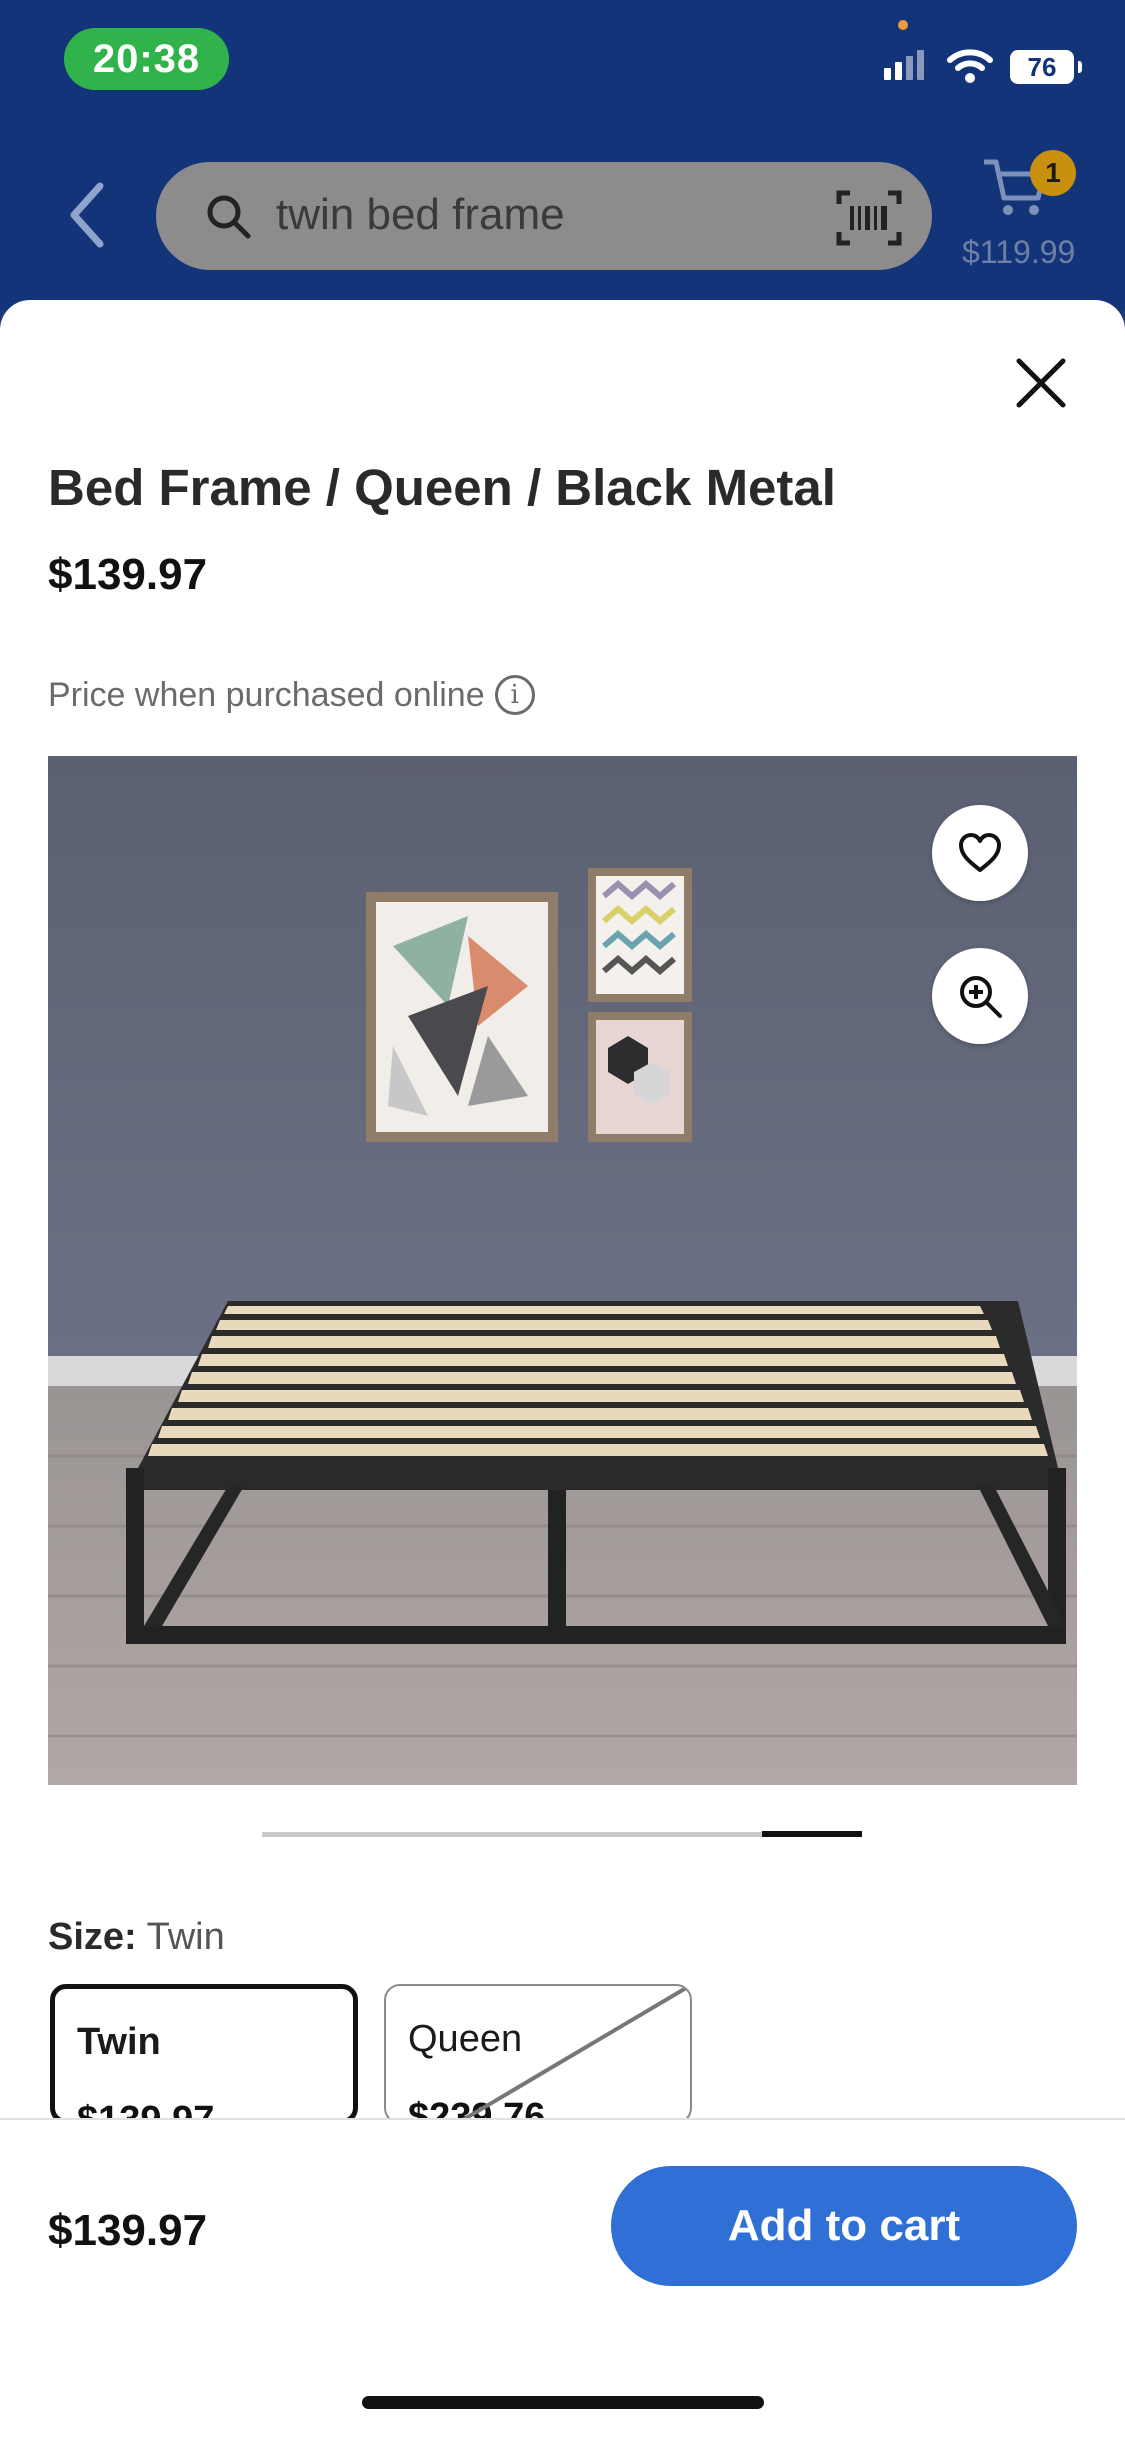 This screenshot has height=2438, width=1125. Describe the element at coordinates (1046, 67) in the screenshot. I see `battery-indicator: 76` at that location.